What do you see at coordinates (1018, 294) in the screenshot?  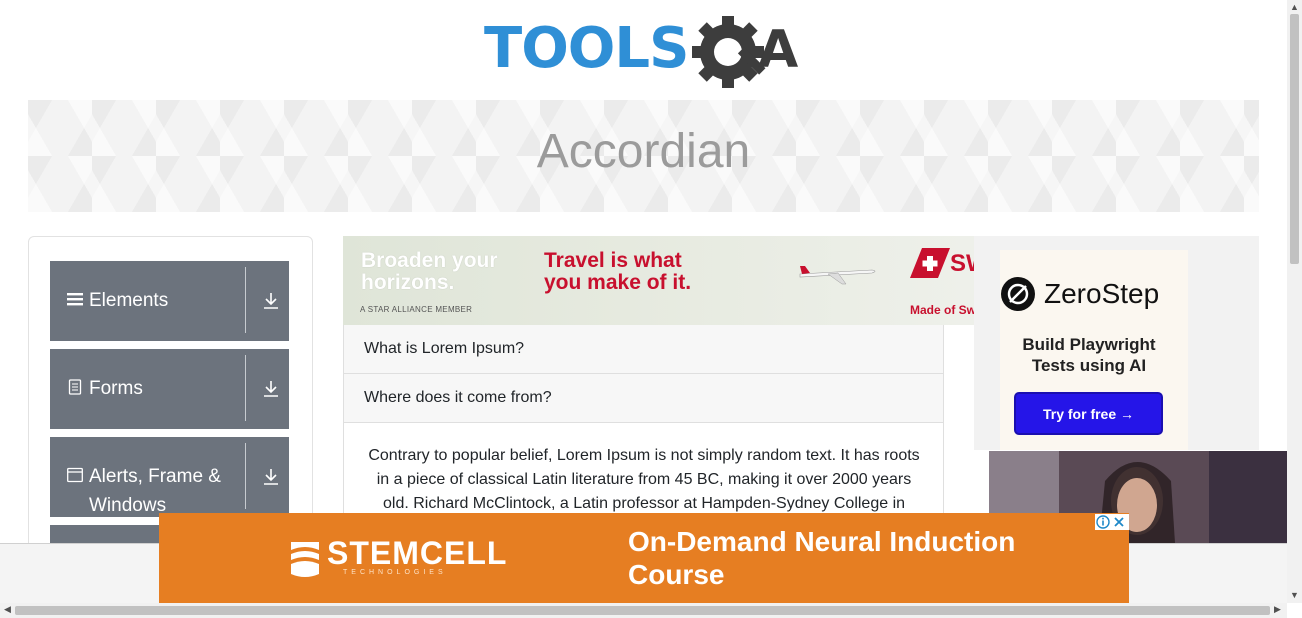 I see `zerostep-logo-icon` at bounding box center [1018, 294].